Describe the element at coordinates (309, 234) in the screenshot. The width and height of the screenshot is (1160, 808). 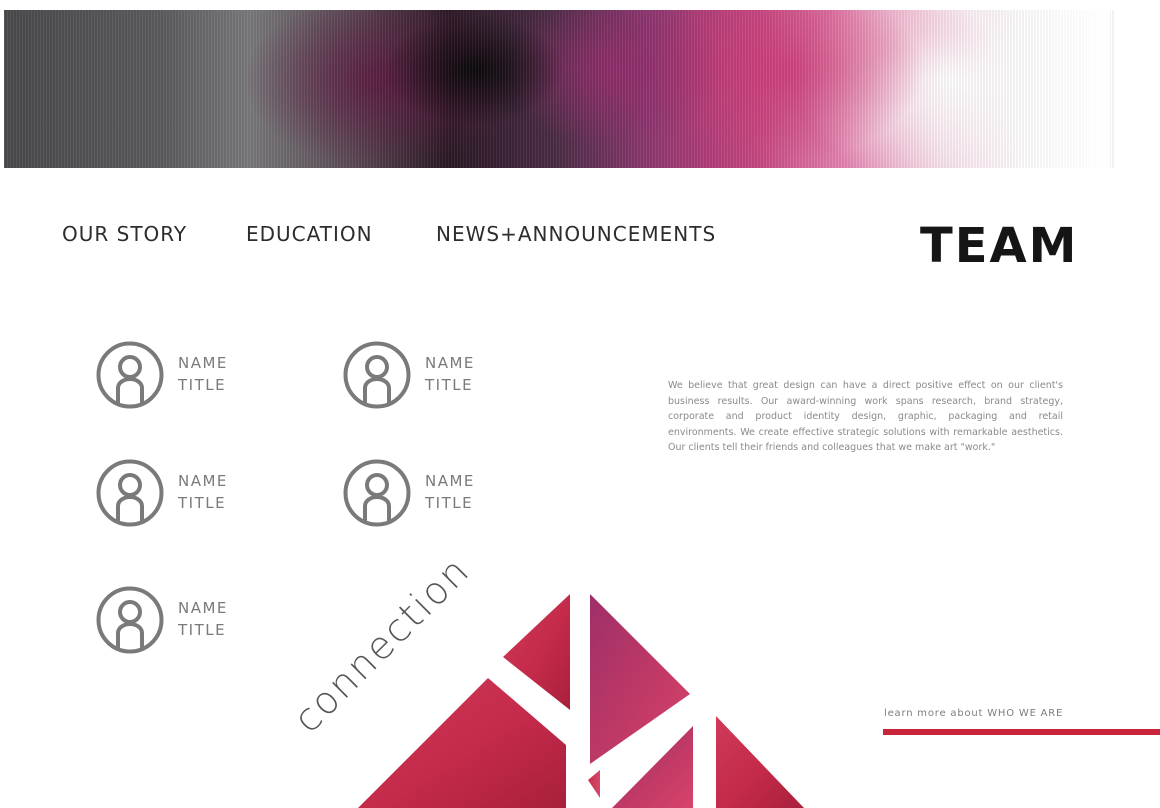
I see `nav-education: EDUCATION` at that location.